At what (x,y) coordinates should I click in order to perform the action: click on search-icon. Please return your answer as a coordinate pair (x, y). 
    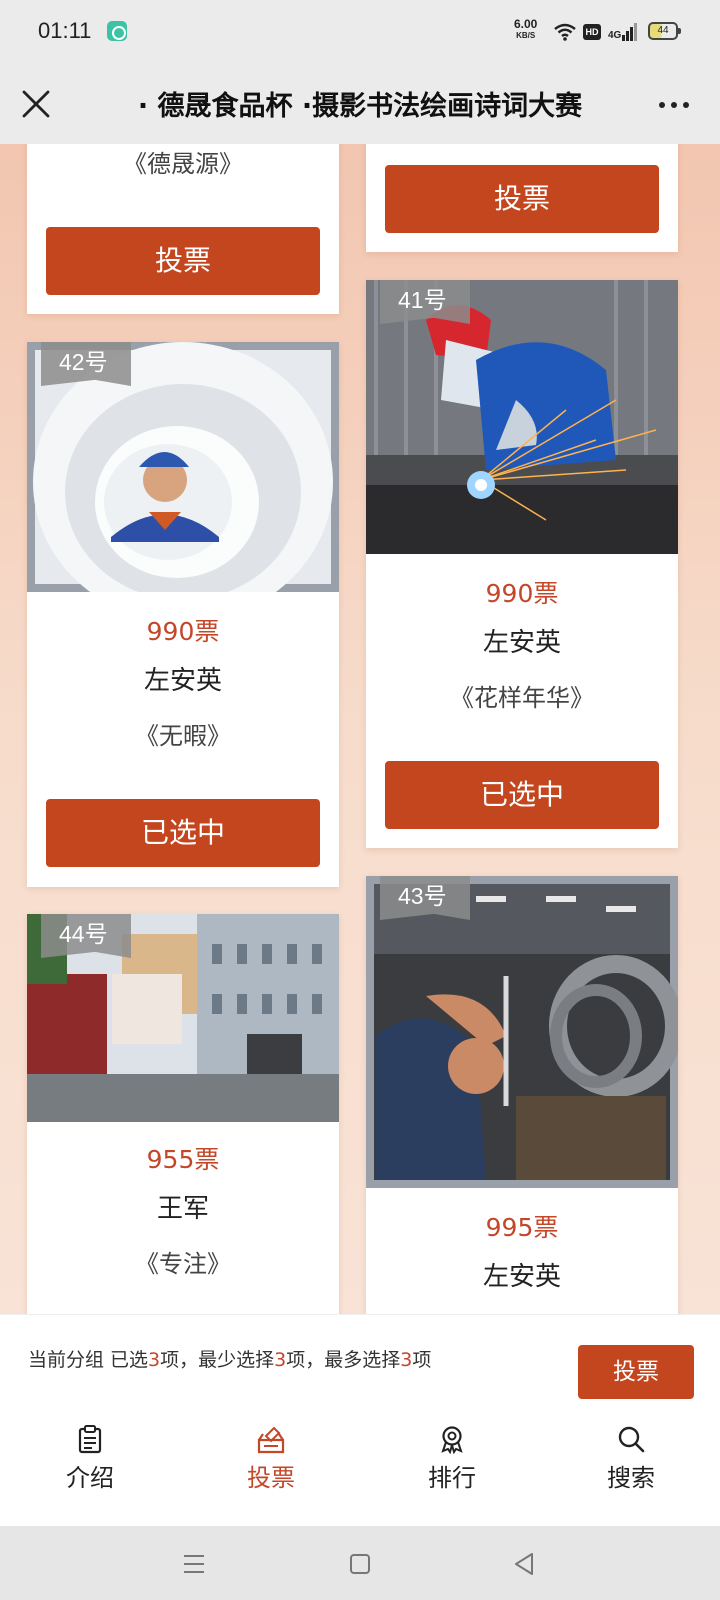
    Looking at the image, I should click on (631, 1439).